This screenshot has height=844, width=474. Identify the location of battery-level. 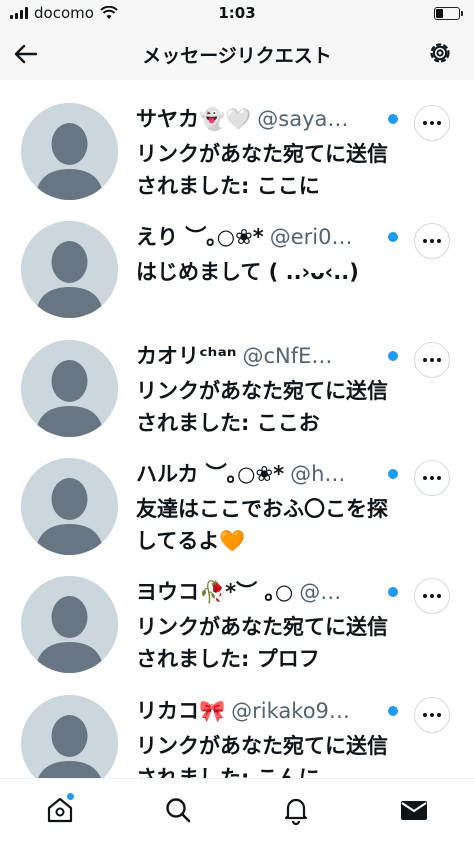
(440, 13).